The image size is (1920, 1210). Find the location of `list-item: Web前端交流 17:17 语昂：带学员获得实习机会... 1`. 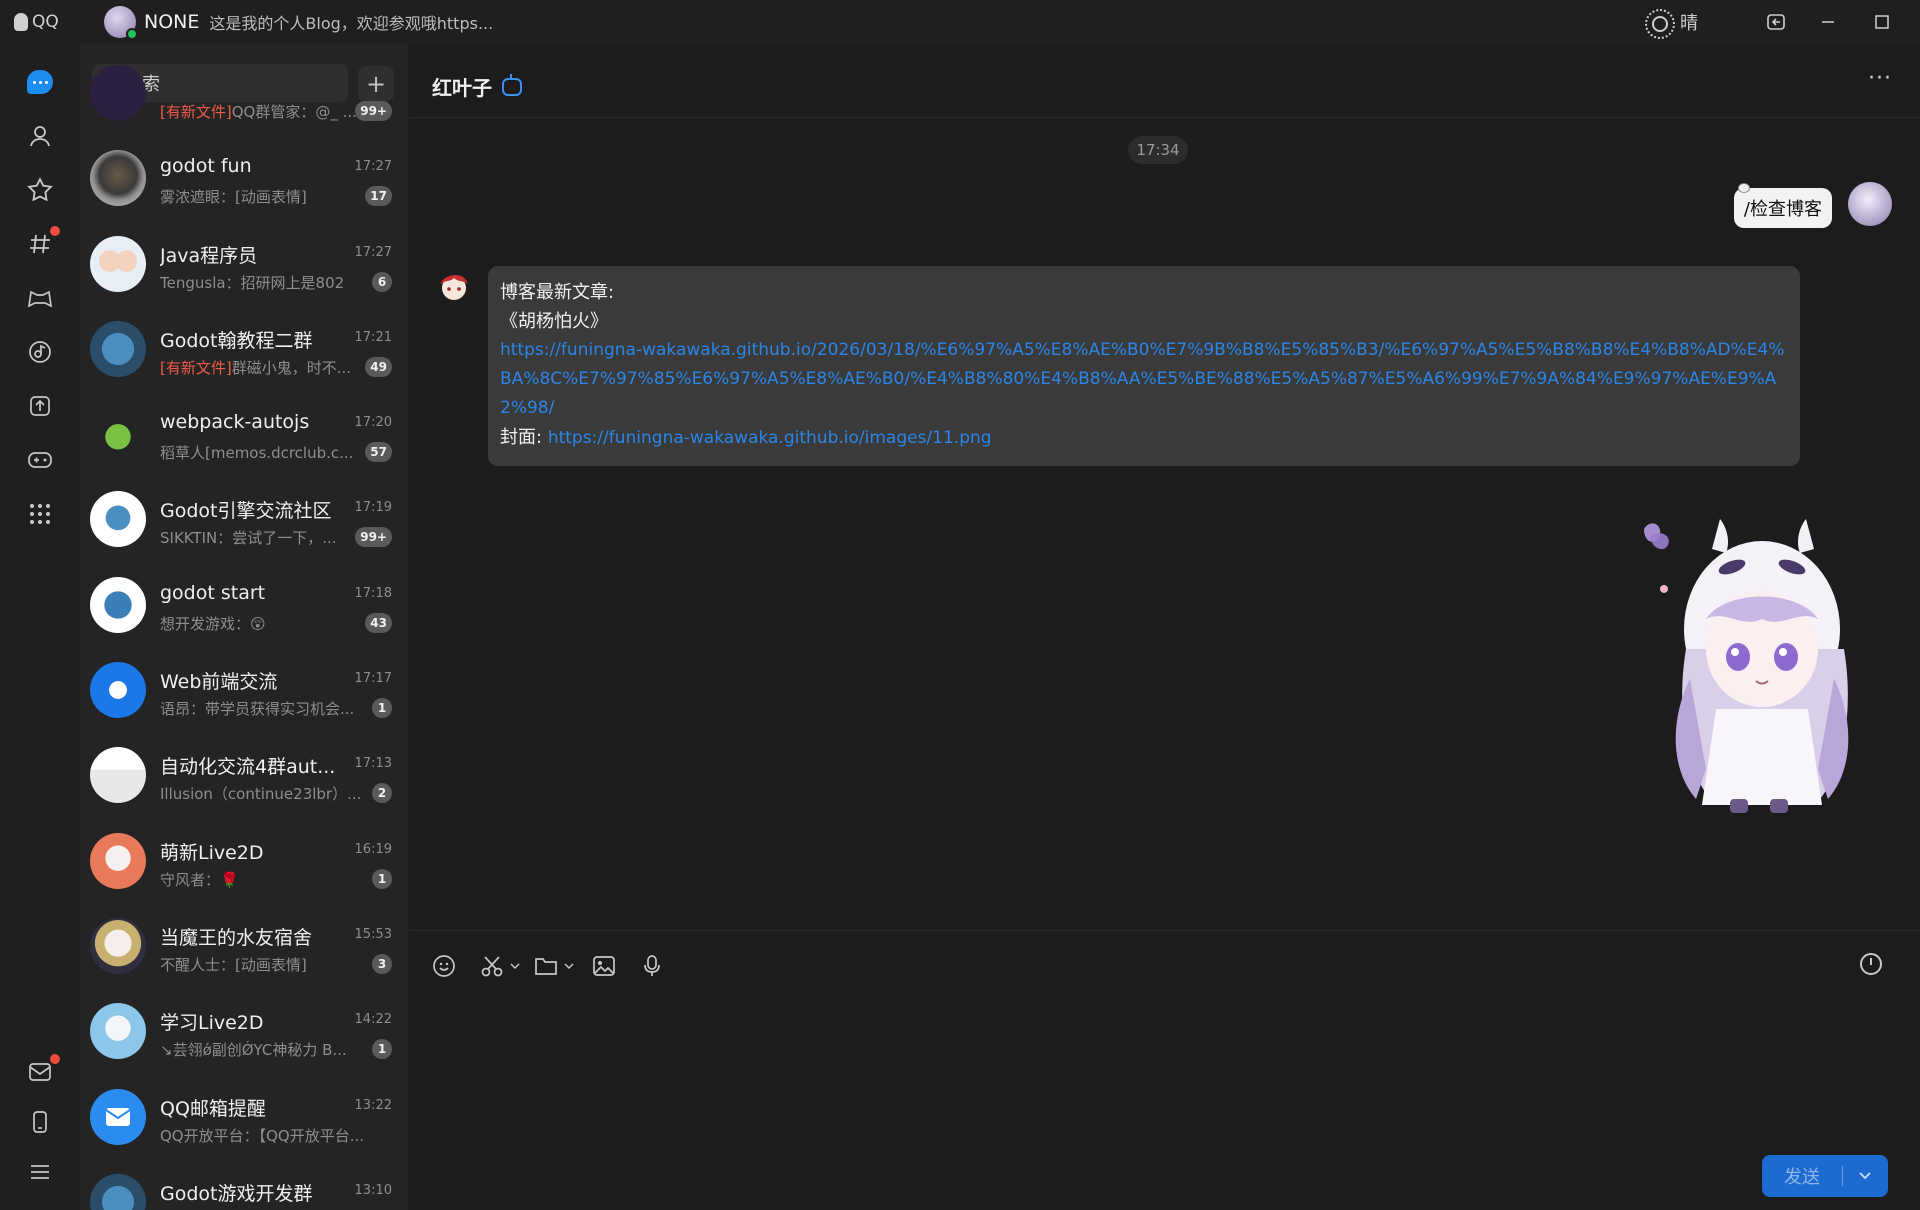

list-item: Web前端交流 17:17 语昂：带学员获得实习机会... 1 is located at coordinates (244, 691).